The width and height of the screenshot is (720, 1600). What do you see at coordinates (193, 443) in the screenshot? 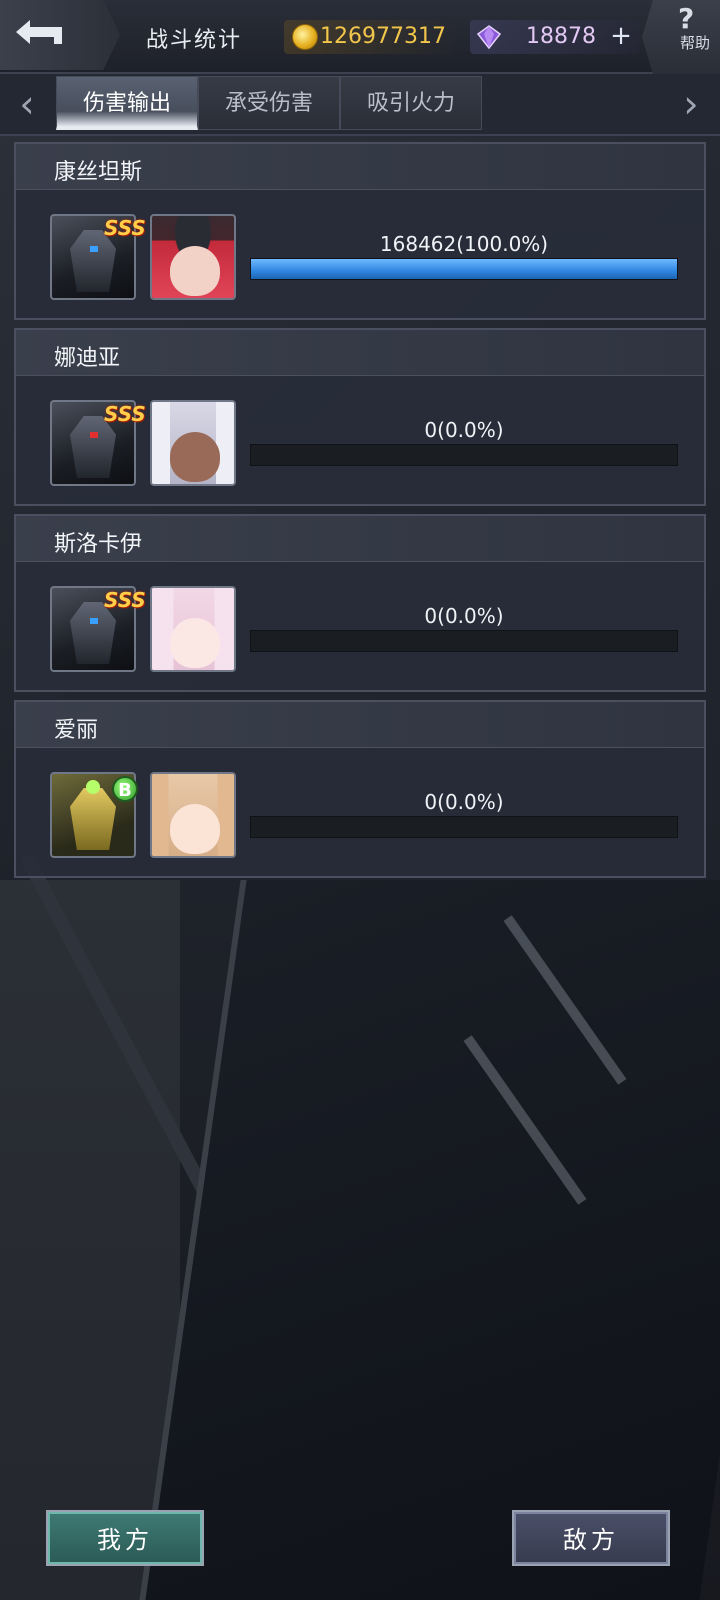
I see `white-hair-portrait` at bounding box center [193, 443].